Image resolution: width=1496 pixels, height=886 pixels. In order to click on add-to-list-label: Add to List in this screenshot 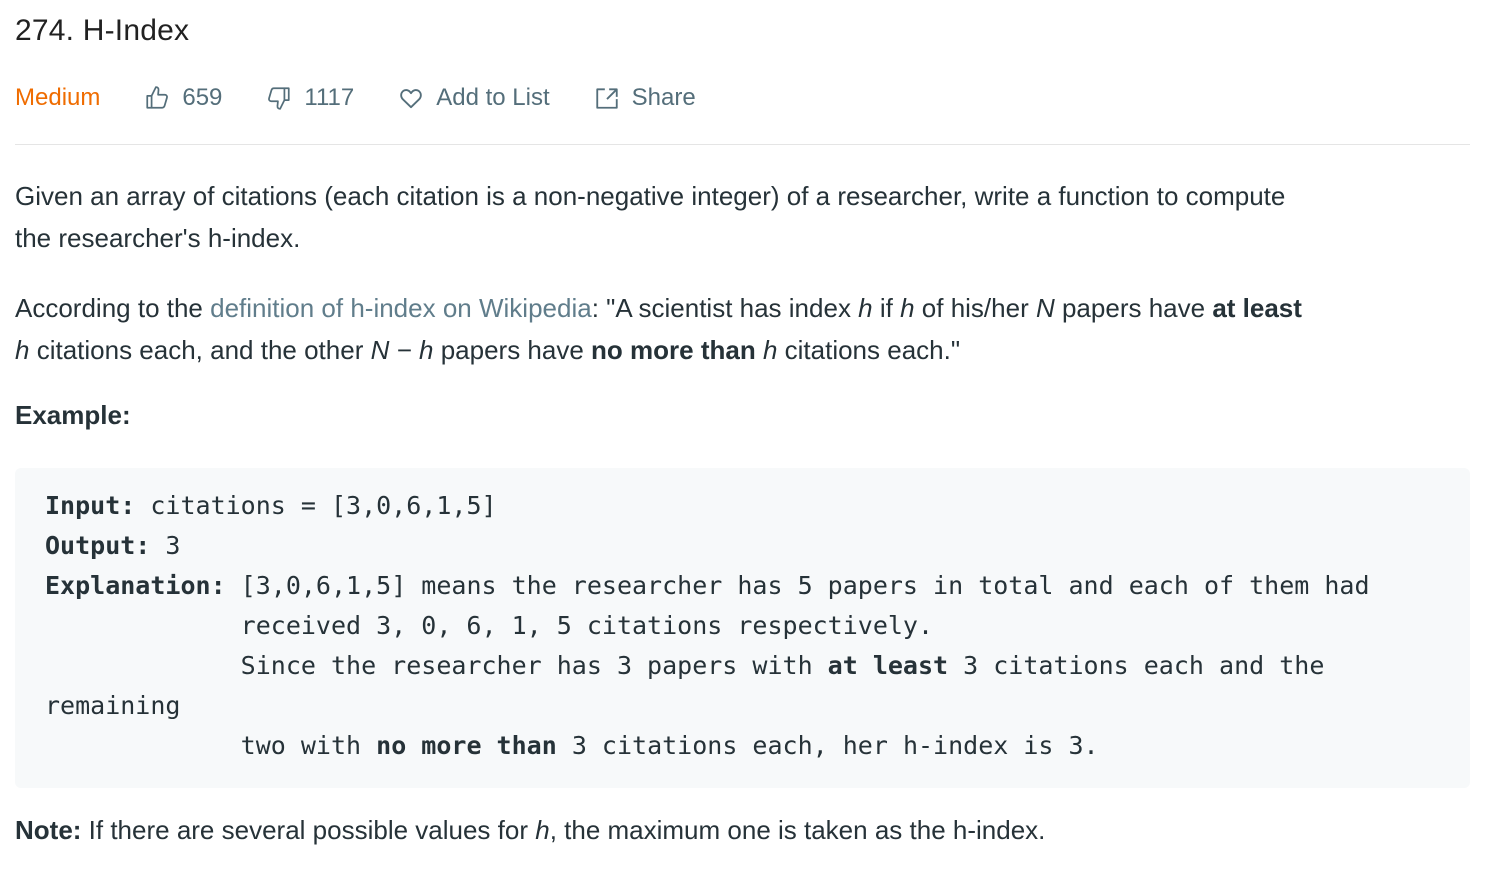, I will do `click(493, 97)`.